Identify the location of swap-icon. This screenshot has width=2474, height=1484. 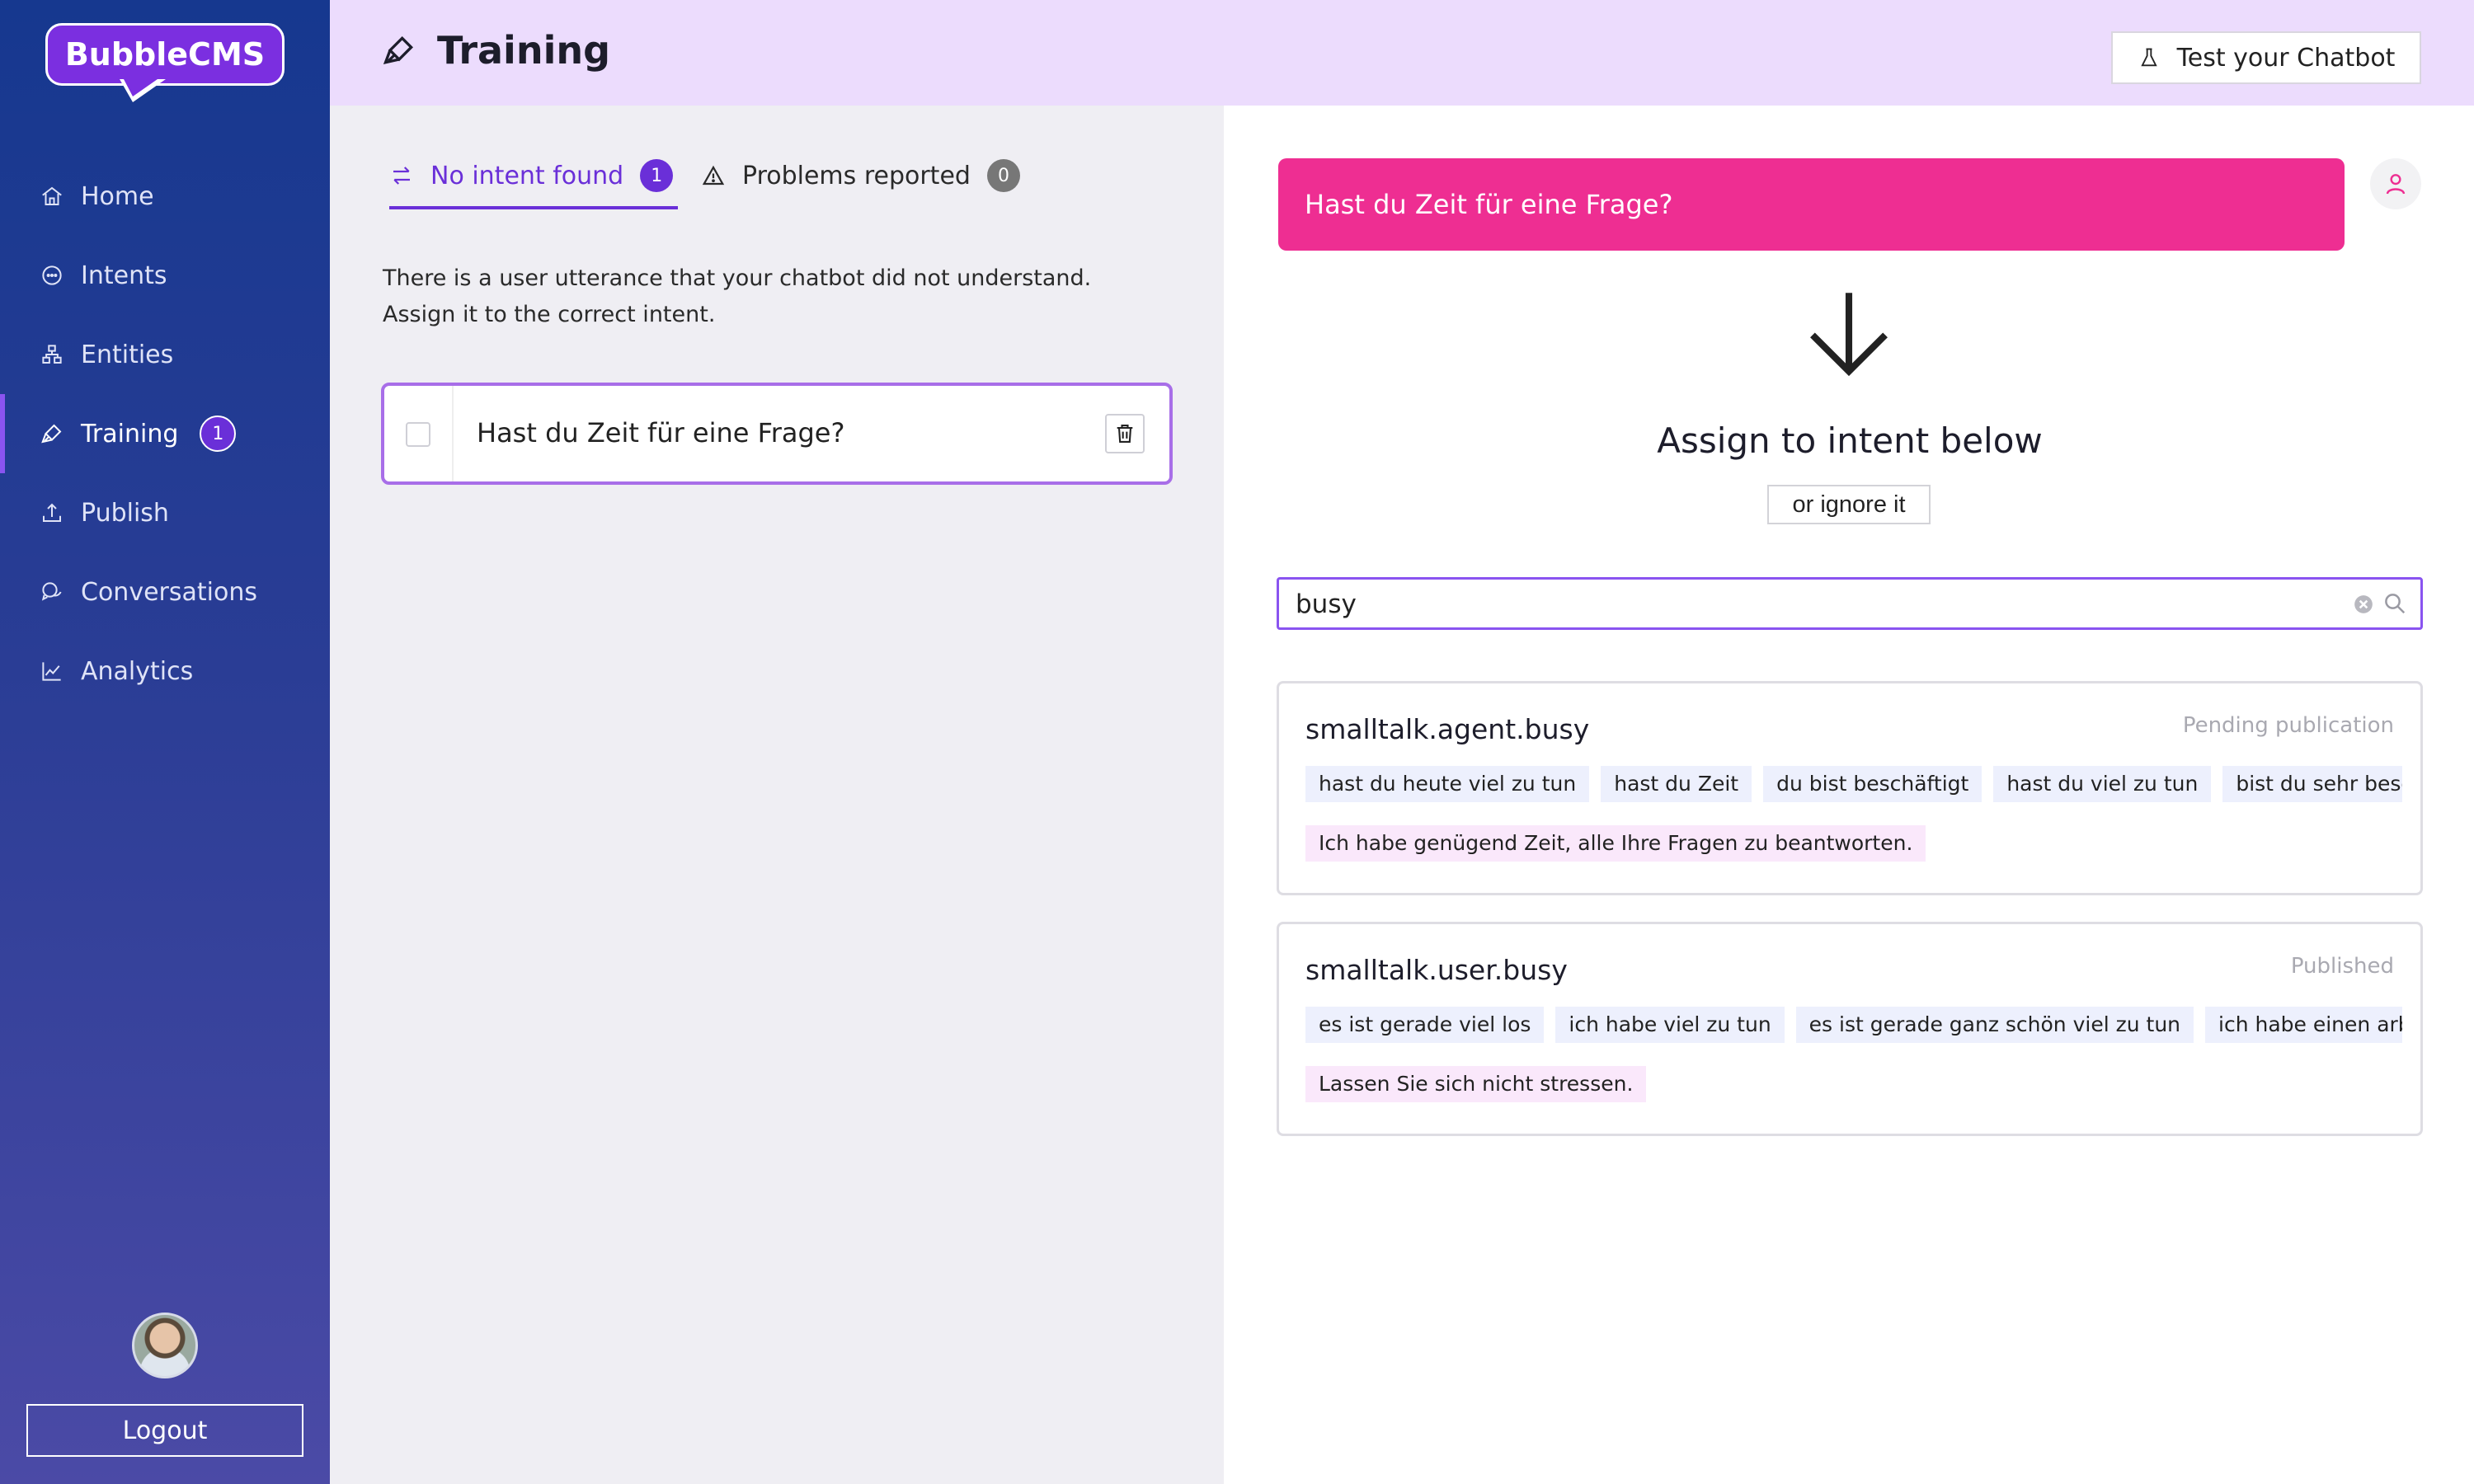
(401, 176).